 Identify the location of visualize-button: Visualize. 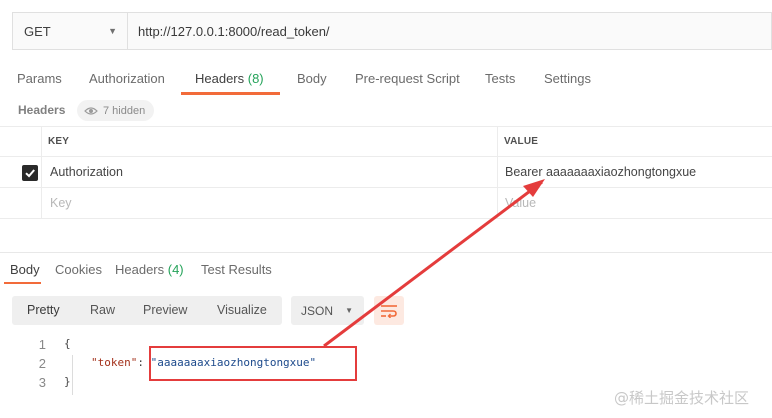
(242, 310).